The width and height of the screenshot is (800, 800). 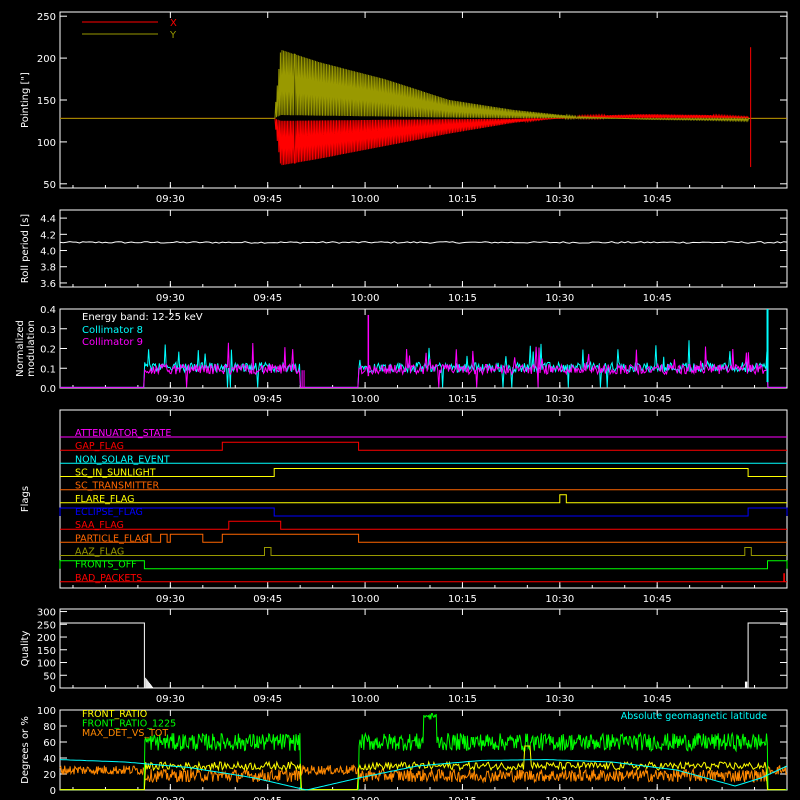 What do you see at coordinates (423, 525) in the screenshot?
I see `flag-line-saa-flag` at bounding box center [423, 525].